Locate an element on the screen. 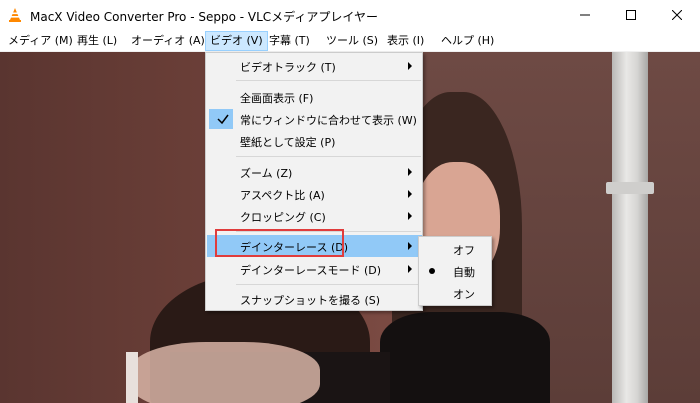  deinterlace-auto-label: 自動 is located at coordinates (464, 272).